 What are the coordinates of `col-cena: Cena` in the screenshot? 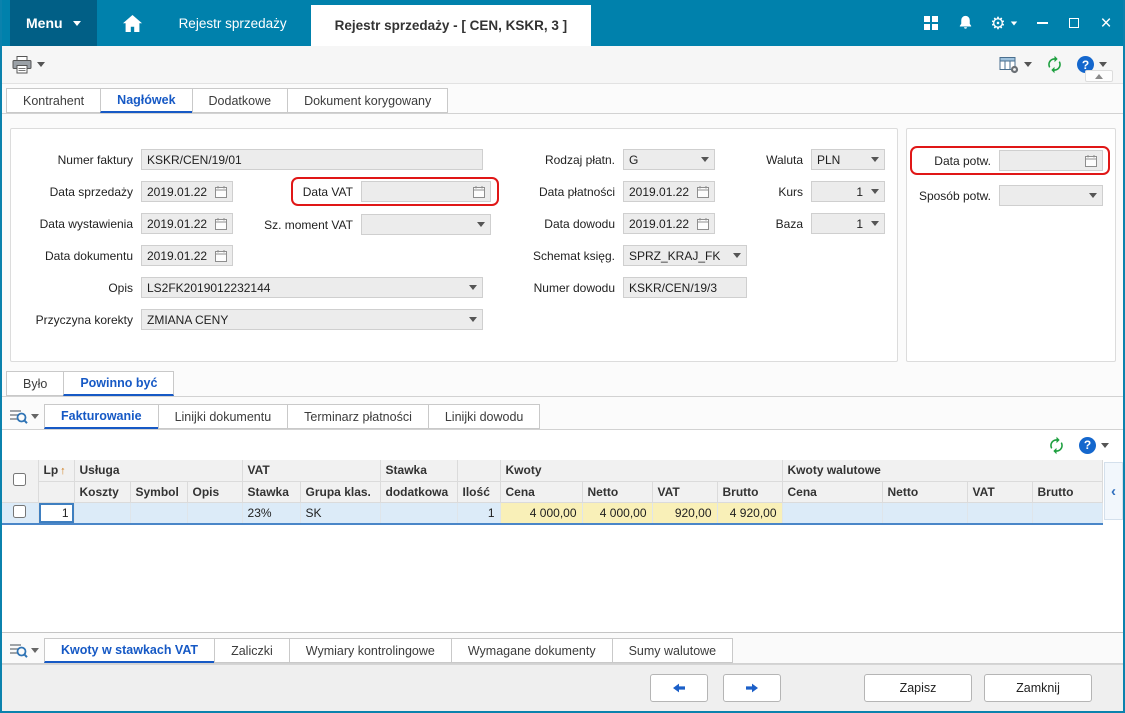 It's located at (541, 492).